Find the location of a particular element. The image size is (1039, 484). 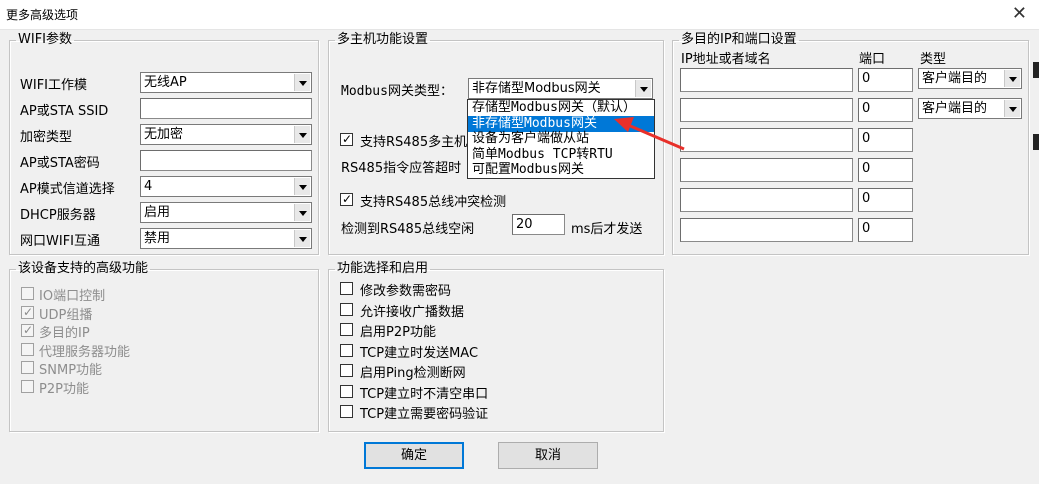

supported-feature-checkbox: ✓ is located at coordinates (27, 330).